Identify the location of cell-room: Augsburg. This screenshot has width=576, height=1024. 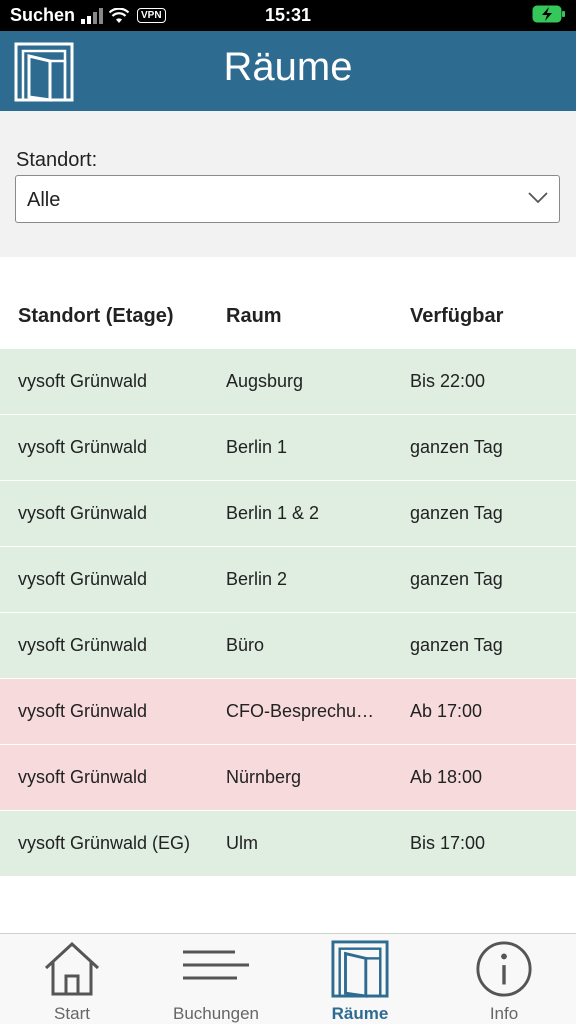
(265, 381).